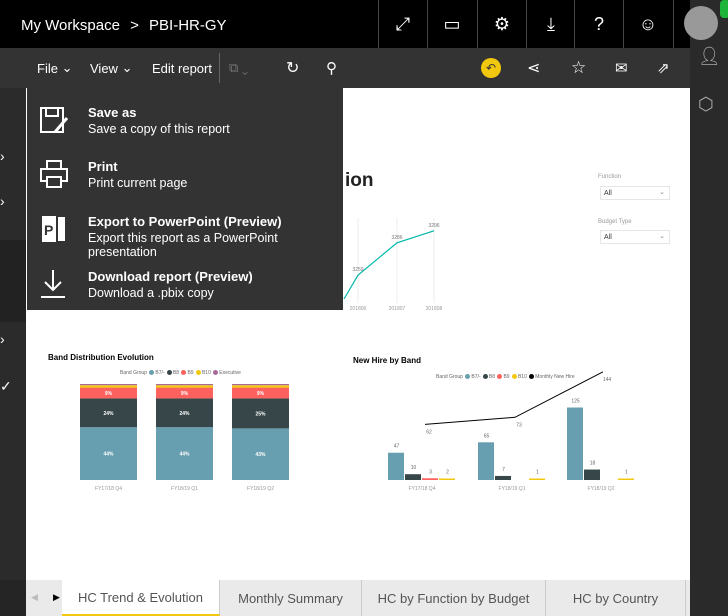 The height and width of the screenshot is (616, 728). I want to click on breadcrumb-workspace: My Workspace, so click(70, 25).